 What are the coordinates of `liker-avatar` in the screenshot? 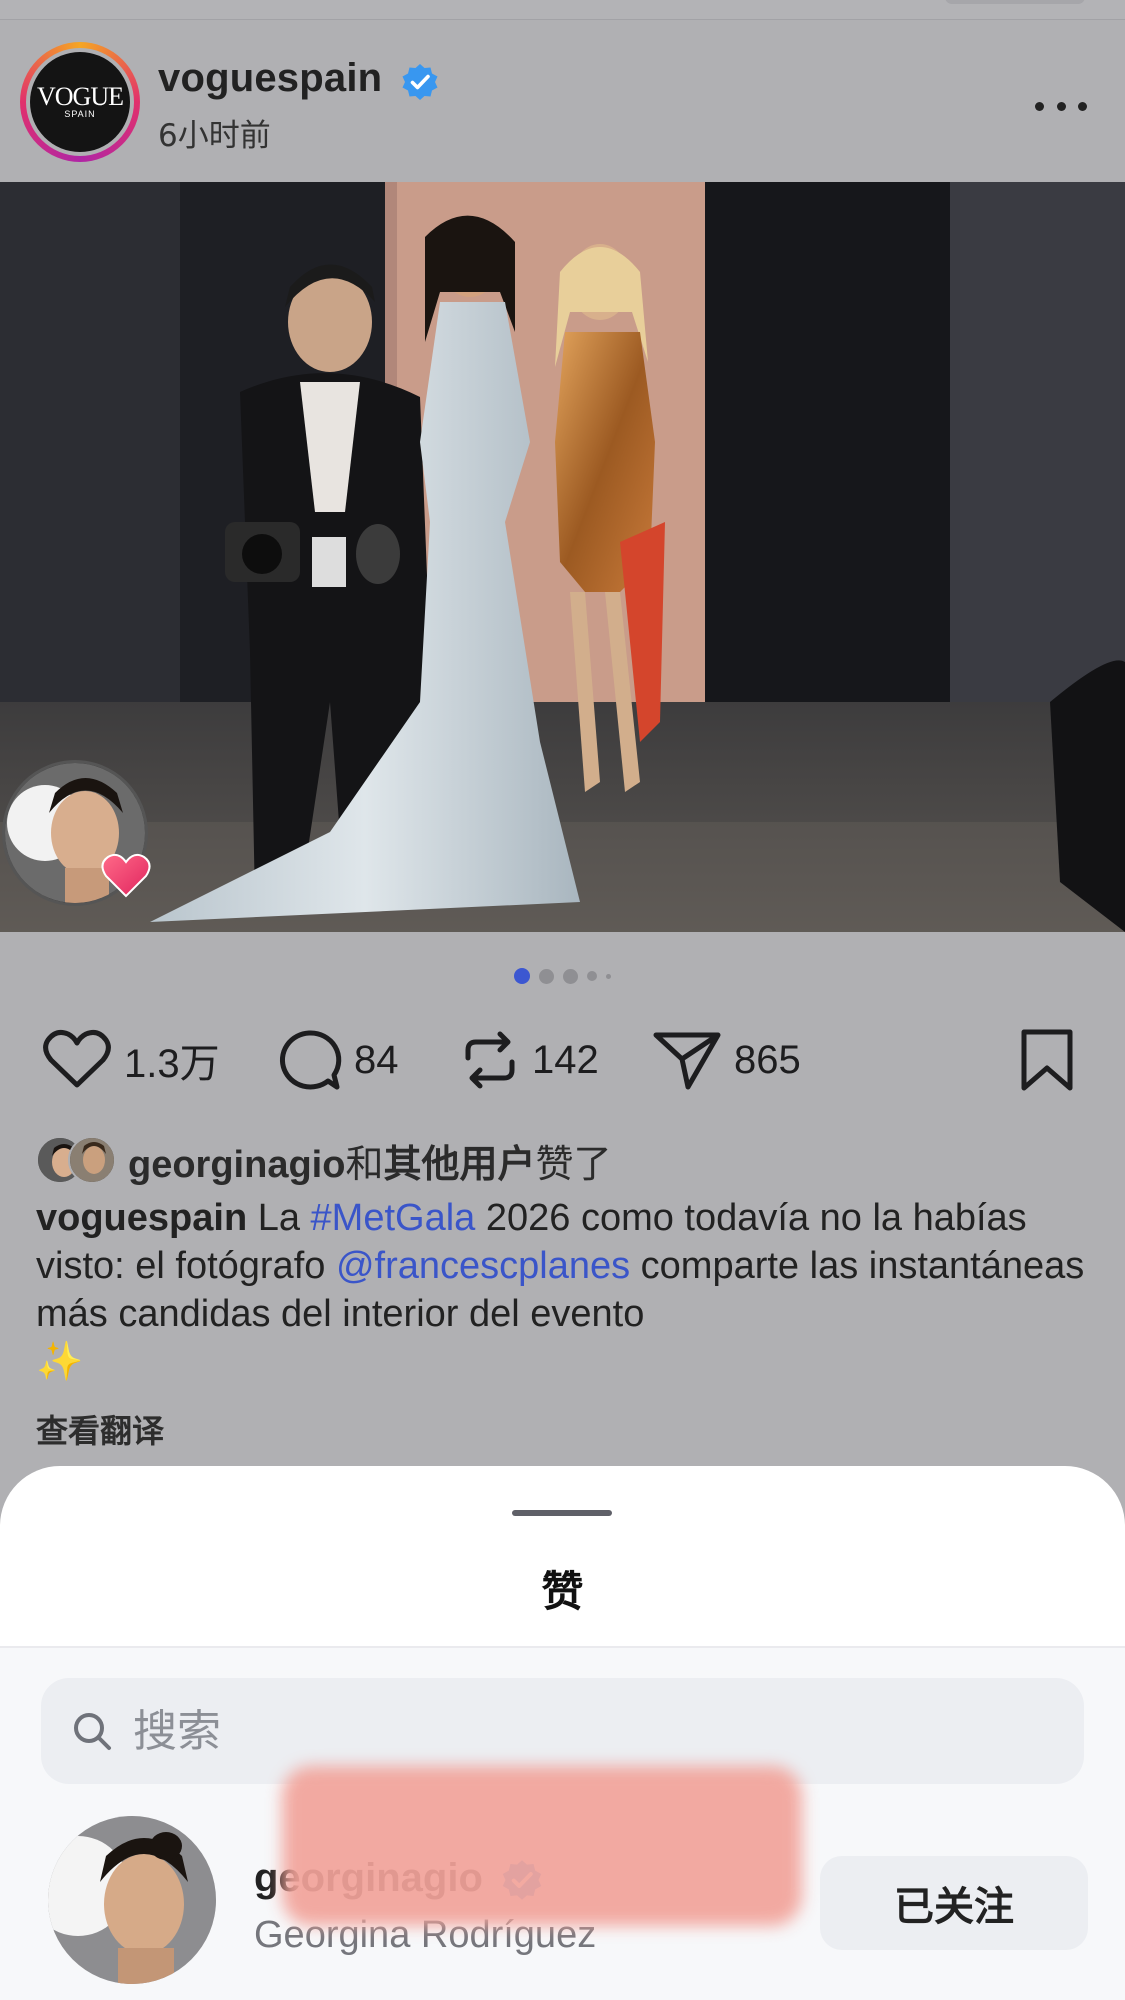 It's located at (132, 1900).